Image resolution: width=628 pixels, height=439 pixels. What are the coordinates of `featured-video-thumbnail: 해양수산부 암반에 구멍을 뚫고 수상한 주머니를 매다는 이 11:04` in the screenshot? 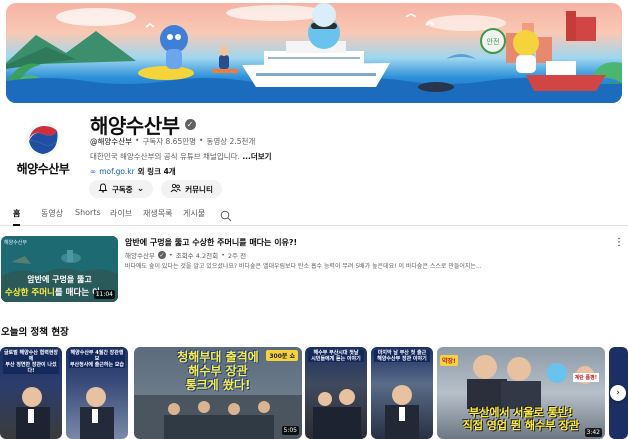 It's located at (59, 269).